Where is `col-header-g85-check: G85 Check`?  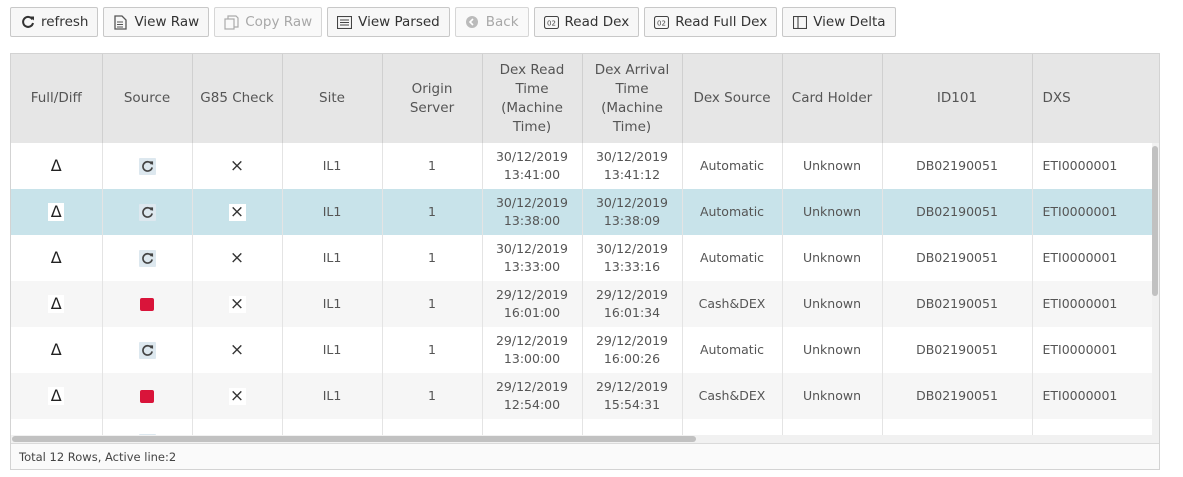 col-header-g85-check: G85 Check is located at coordinates (237, 98).